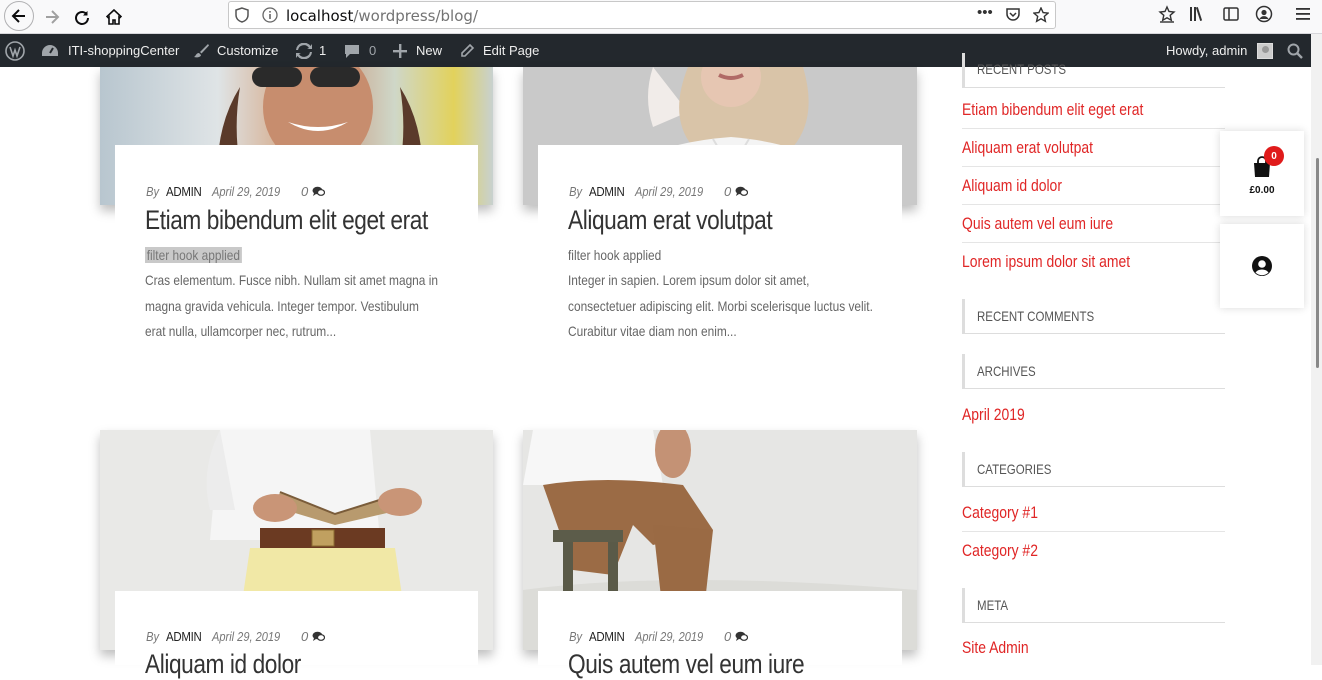  What do you see at coordinates (1093, 648) in the screenshot?
I see `sidebar-meta-link: Site Admin` at bounding box center [1093, 648].